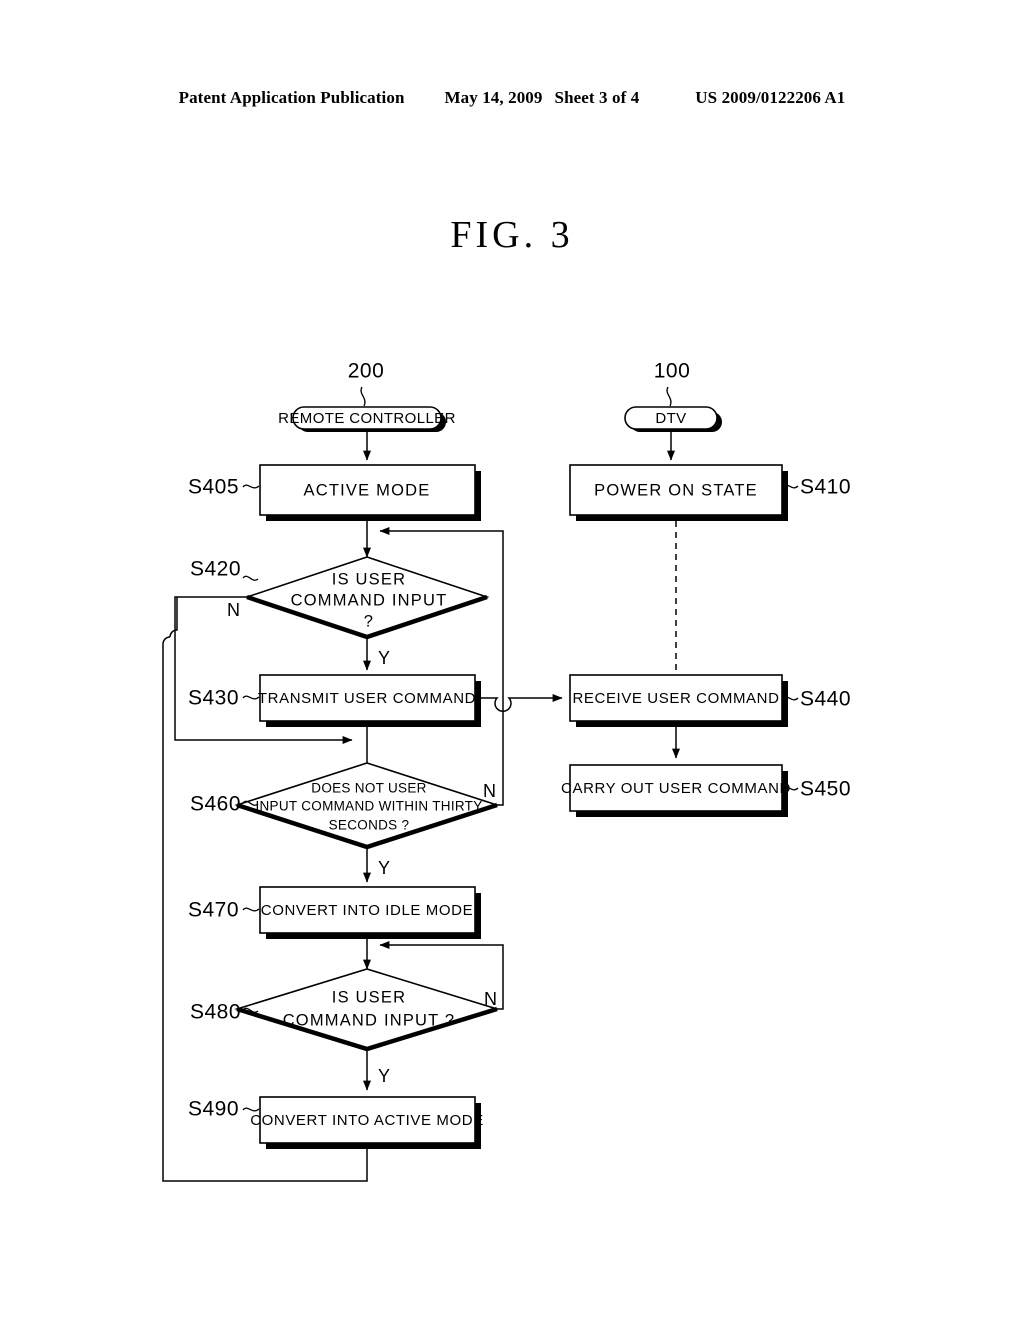 This screenshot has height=1320, width=1024. I want to click on s460-step: S460, so click(215, 804).